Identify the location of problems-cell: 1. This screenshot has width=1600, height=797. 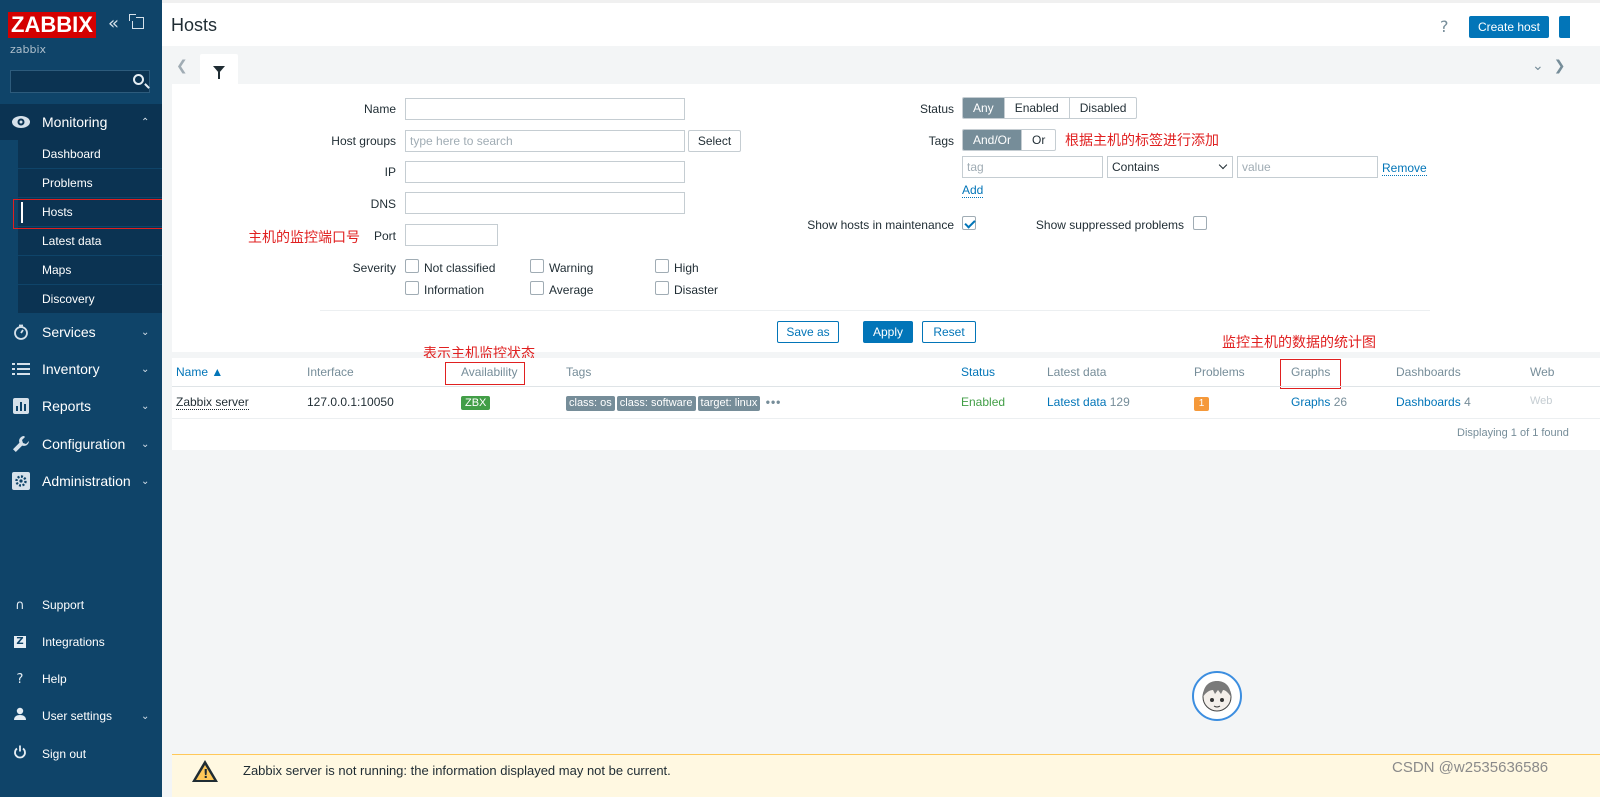
(1201, 403).